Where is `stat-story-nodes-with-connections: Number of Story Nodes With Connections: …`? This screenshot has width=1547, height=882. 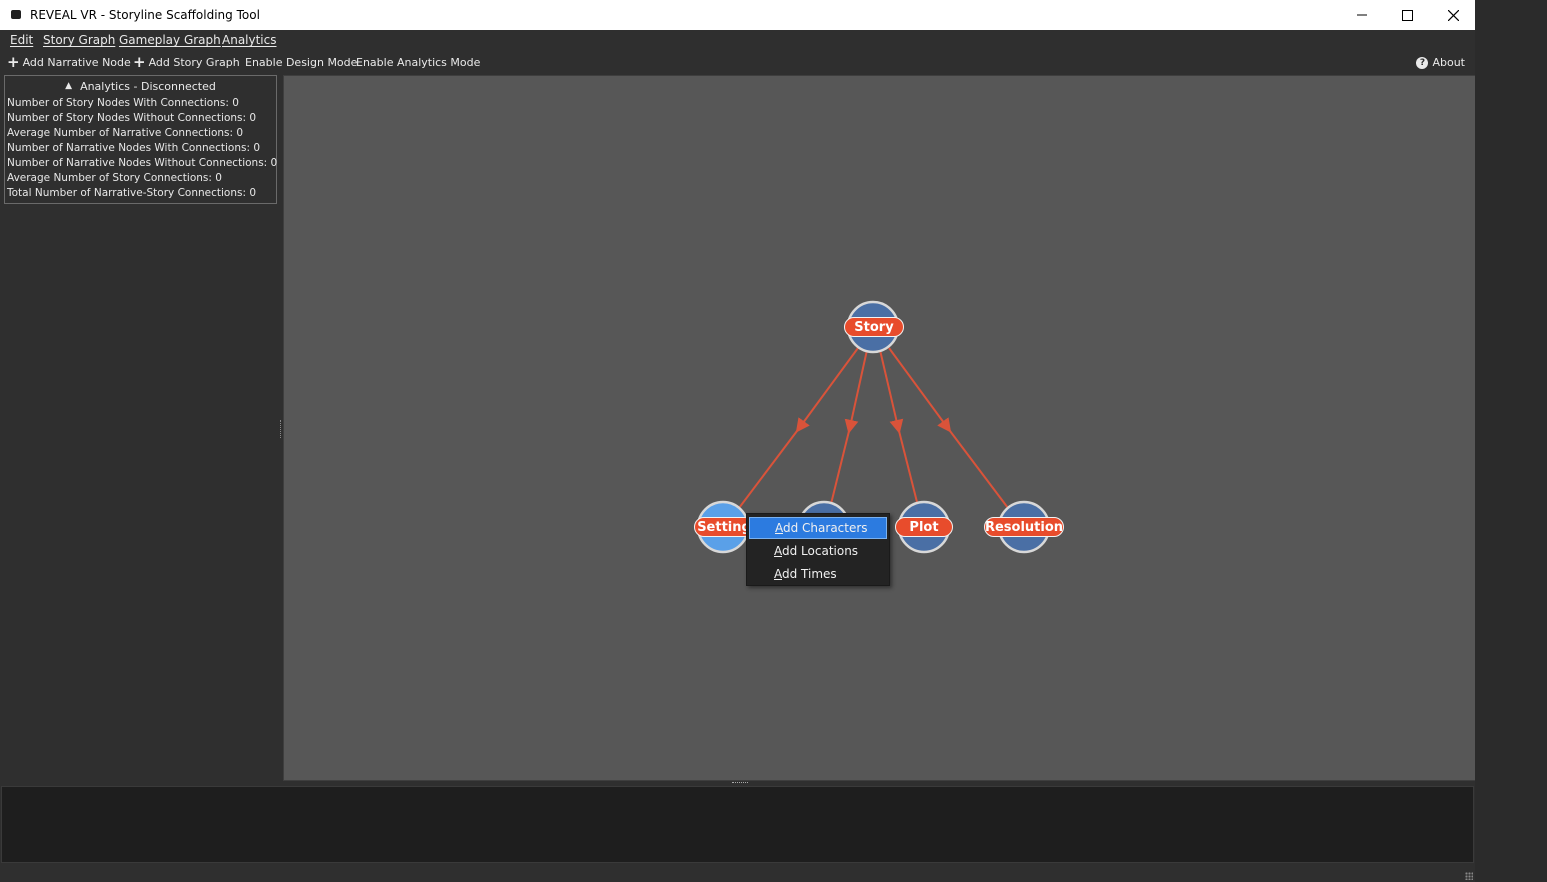
stat-story-nodes-with-connections: Number of Story Nodes With Connections: … is located at coordinates (123, 103).